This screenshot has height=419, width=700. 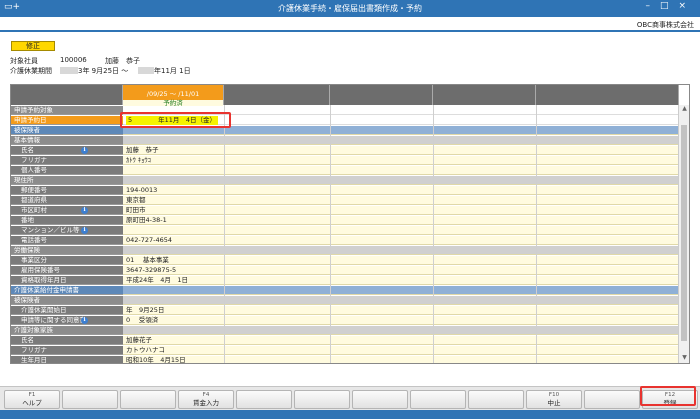 What do you see at coordinates (67, 350) in the screenshot?
I see `row-label: フリガナ` at bounding box center [67, 350].